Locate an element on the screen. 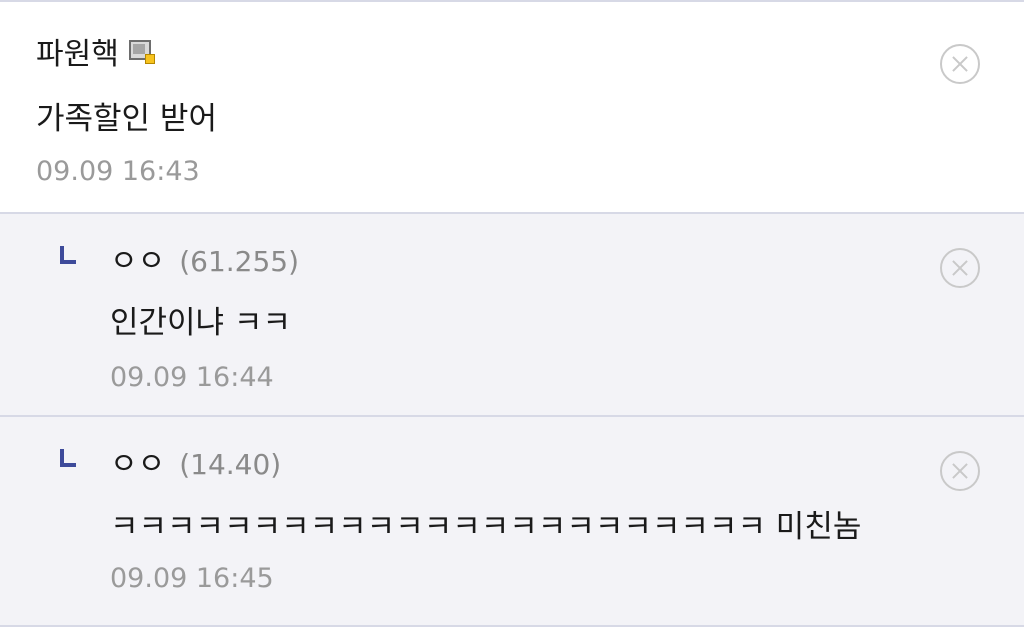 Image resolution: width=1024 pixels, height=627 pixels. reply-author-row: ㅇㅇ (61.255) is located at coordinates (204, 262).